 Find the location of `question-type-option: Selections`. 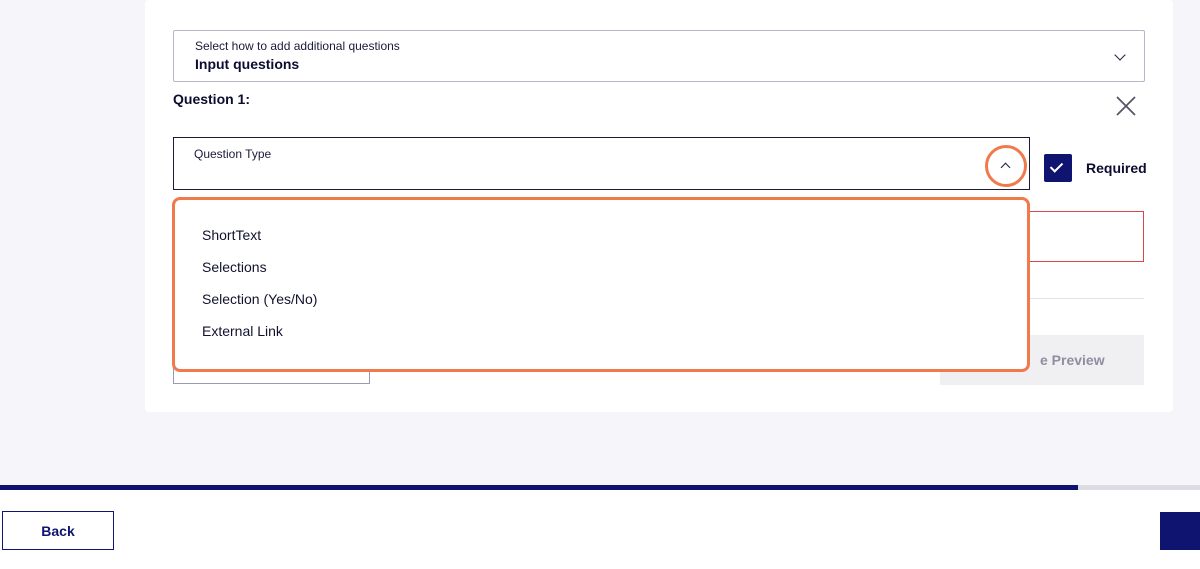

question-type-option: Selections is located at coordinates (259, 273).